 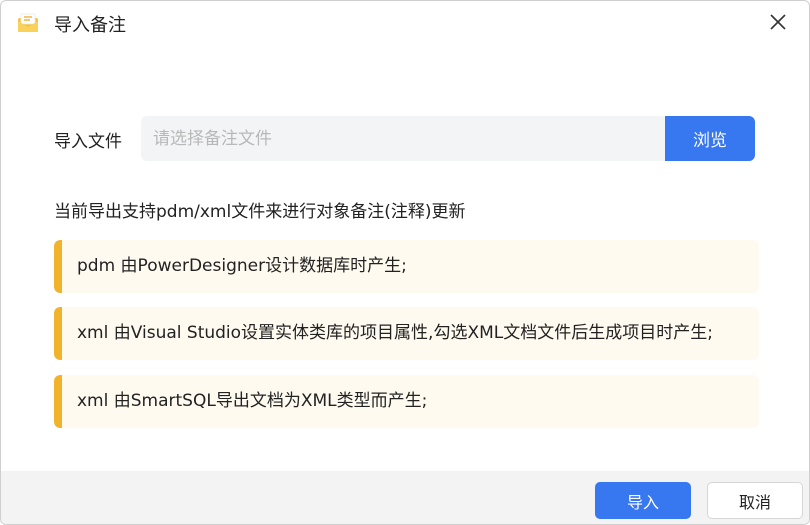 I want to click on cancel-button: 取消, so click(x=755, y=500).